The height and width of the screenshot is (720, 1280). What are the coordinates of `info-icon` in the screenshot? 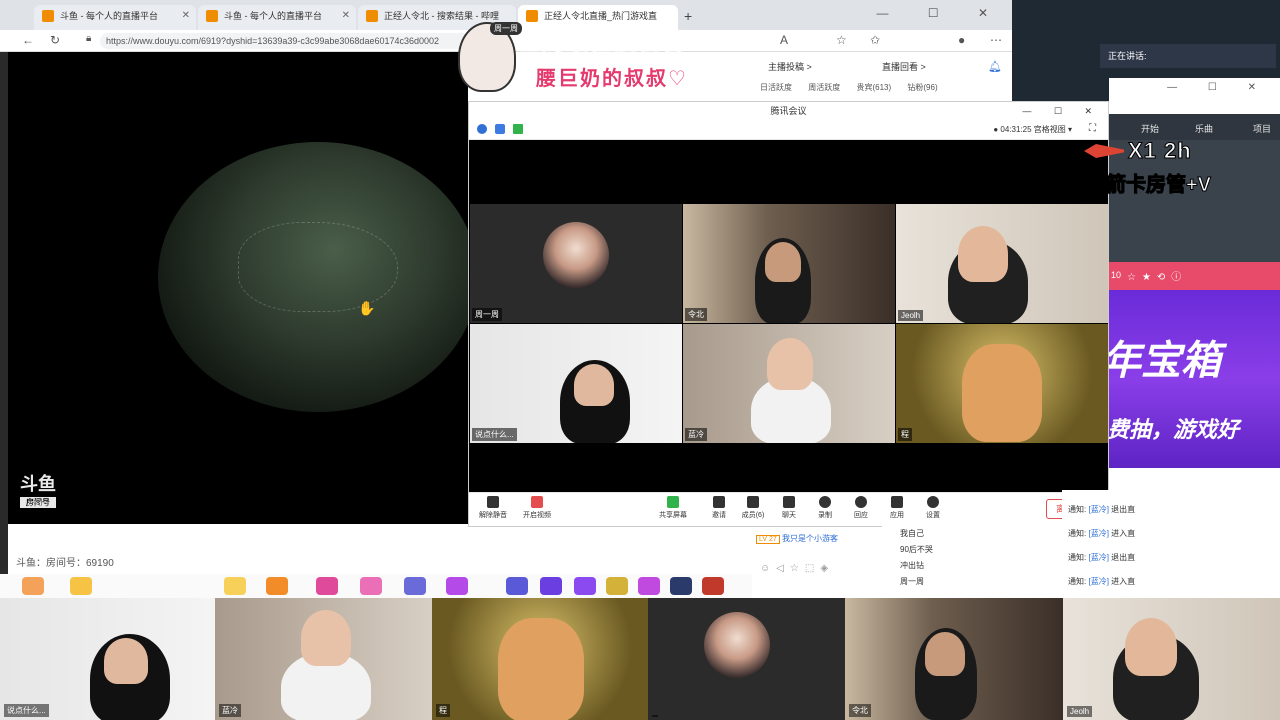 It's located at (482, 129).